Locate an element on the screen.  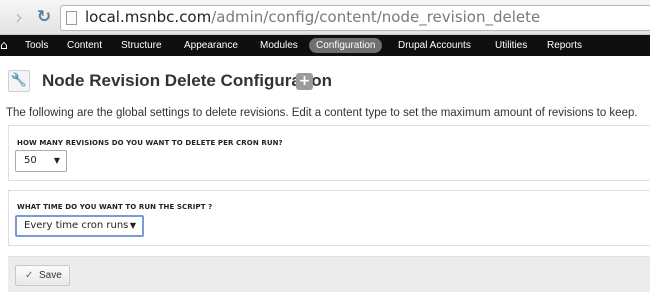
revisions-per-cron-select: 50 ▼ is located at coordinates (41, 161).